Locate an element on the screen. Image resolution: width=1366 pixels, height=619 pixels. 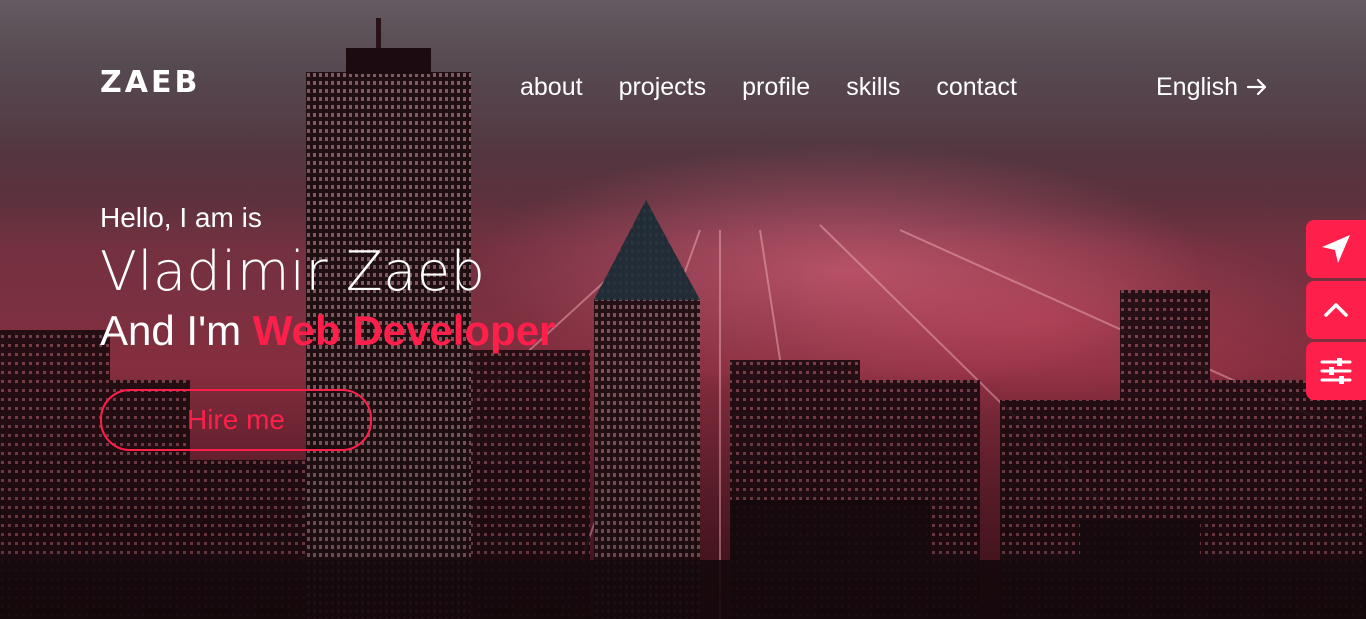
scroll-top-button is located at coordinates (1336, 310).